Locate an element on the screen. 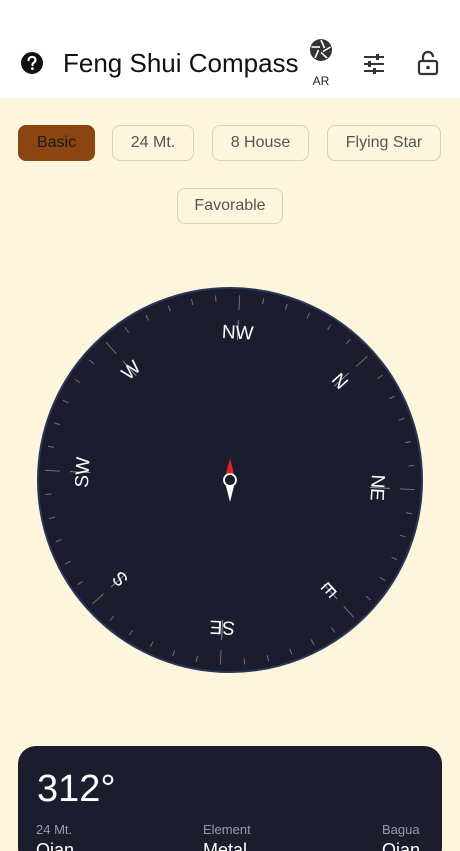 The height and width of the screenshot is (851, 460). tab-24-mountains: 24 Mt. is located at coordinates (153, 143).